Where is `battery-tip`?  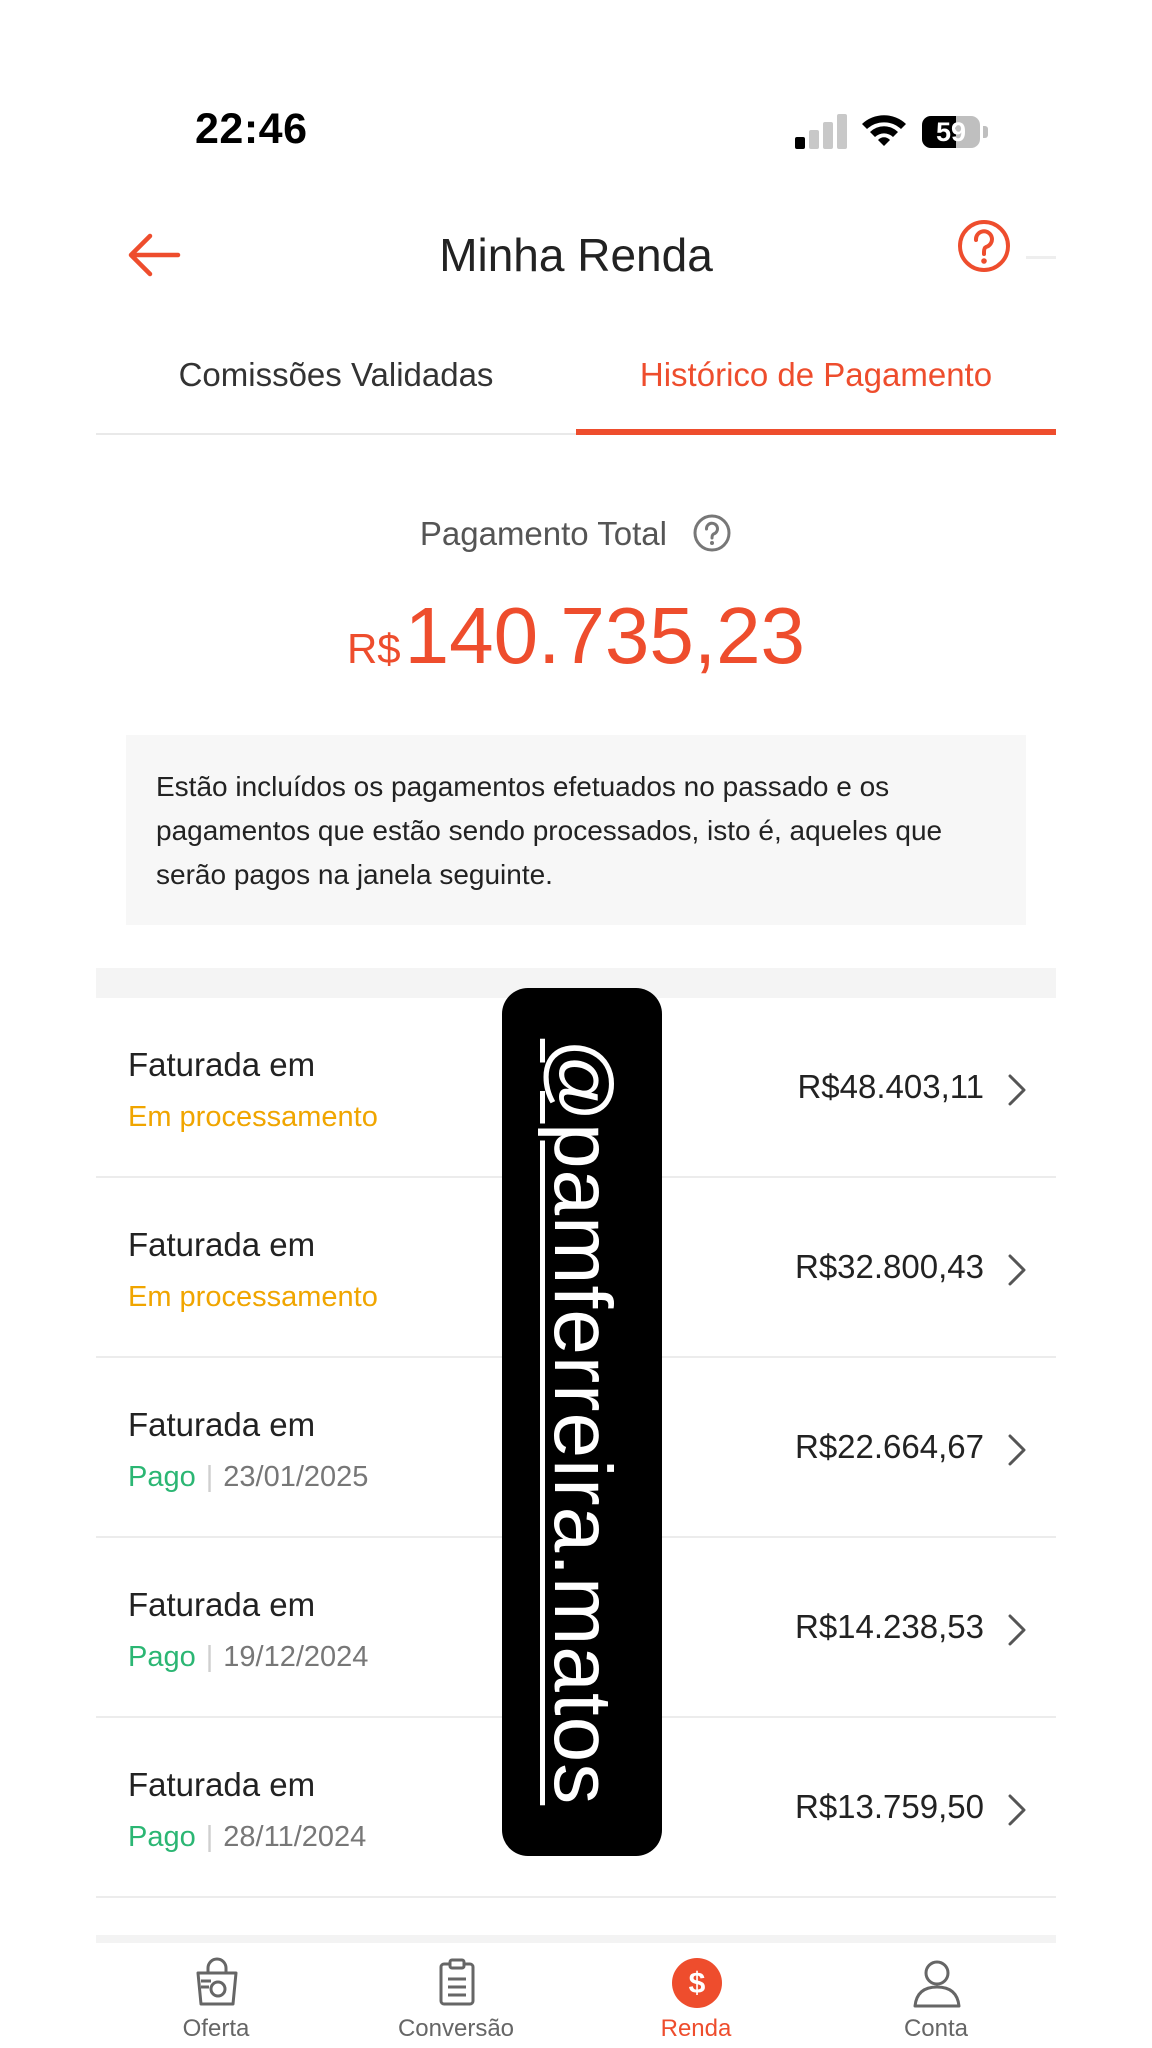 battery-tip is located at coordinates (985, 132).